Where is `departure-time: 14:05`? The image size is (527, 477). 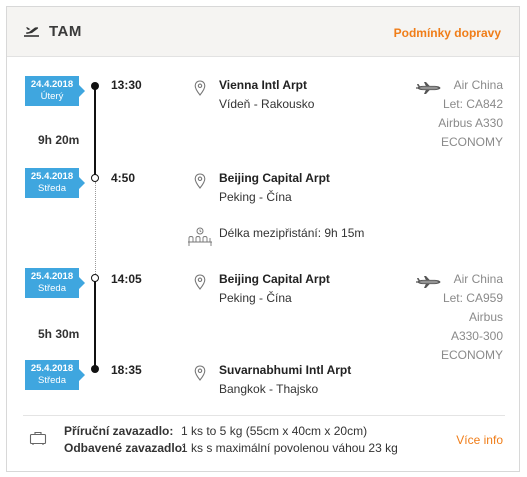
departure-time: 14:05 is located at coordinates (126, 279).